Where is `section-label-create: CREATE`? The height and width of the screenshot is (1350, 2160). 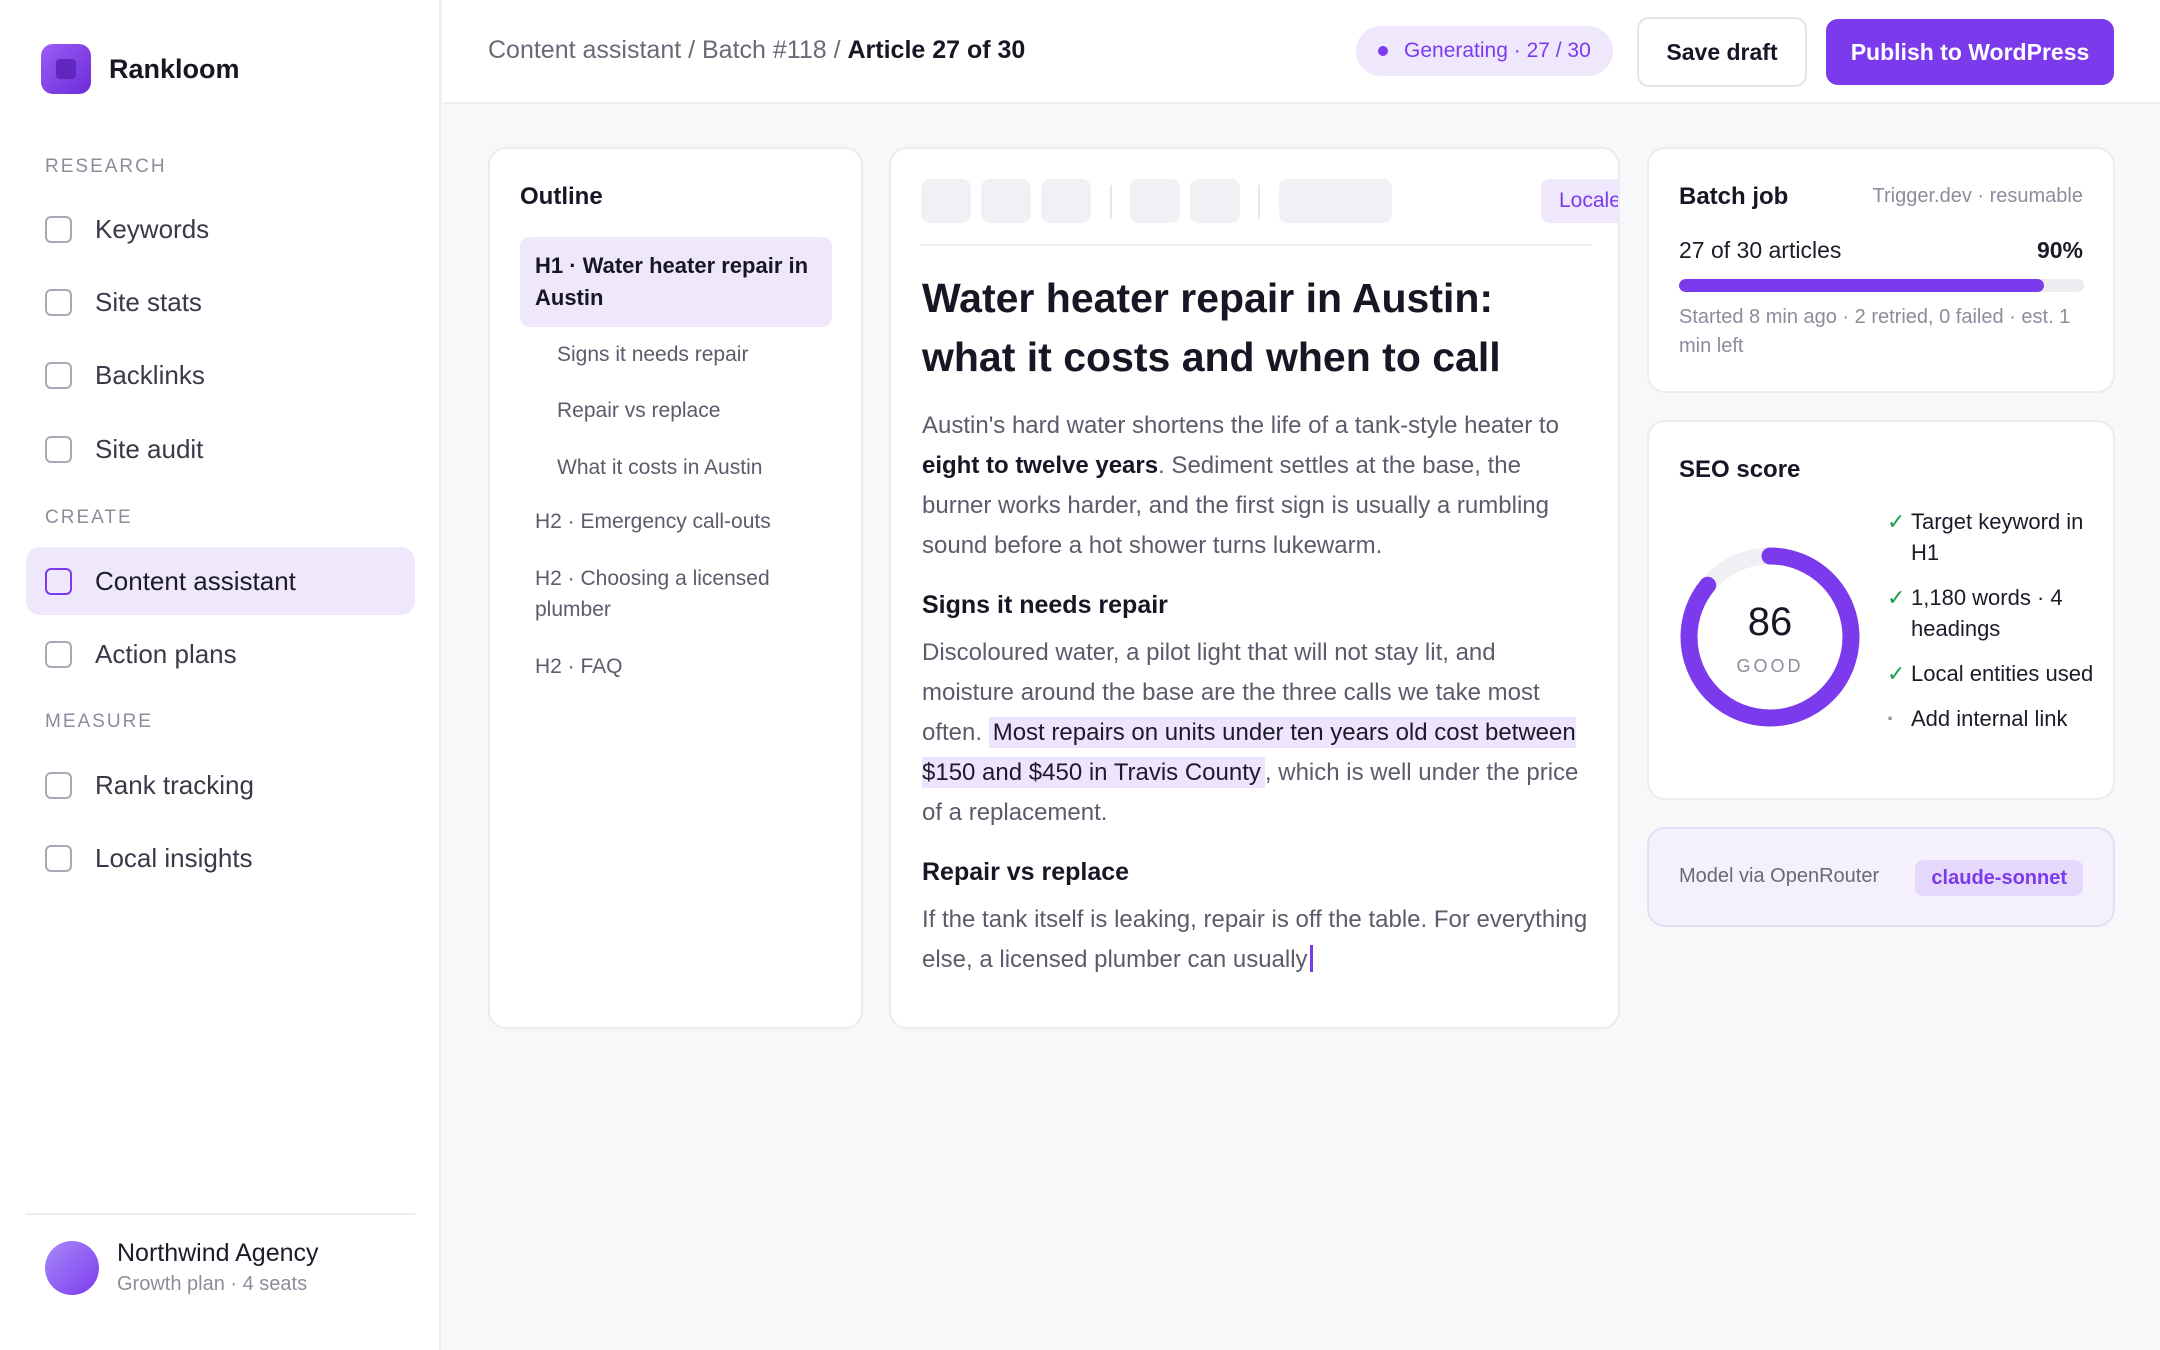 section-label-create: CREATE is located at coordinates (89, 517).